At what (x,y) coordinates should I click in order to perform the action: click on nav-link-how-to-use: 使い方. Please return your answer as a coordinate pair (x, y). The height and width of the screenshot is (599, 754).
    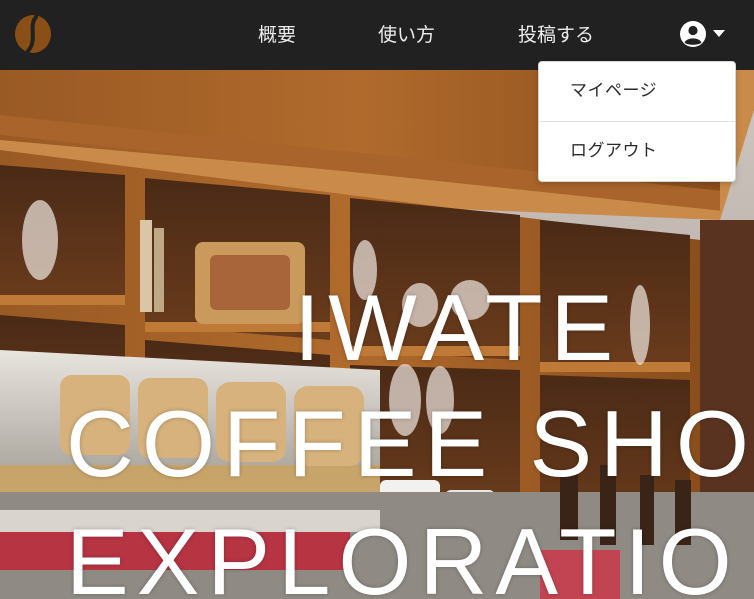
    Looking at the image, I should click on (406, 35).